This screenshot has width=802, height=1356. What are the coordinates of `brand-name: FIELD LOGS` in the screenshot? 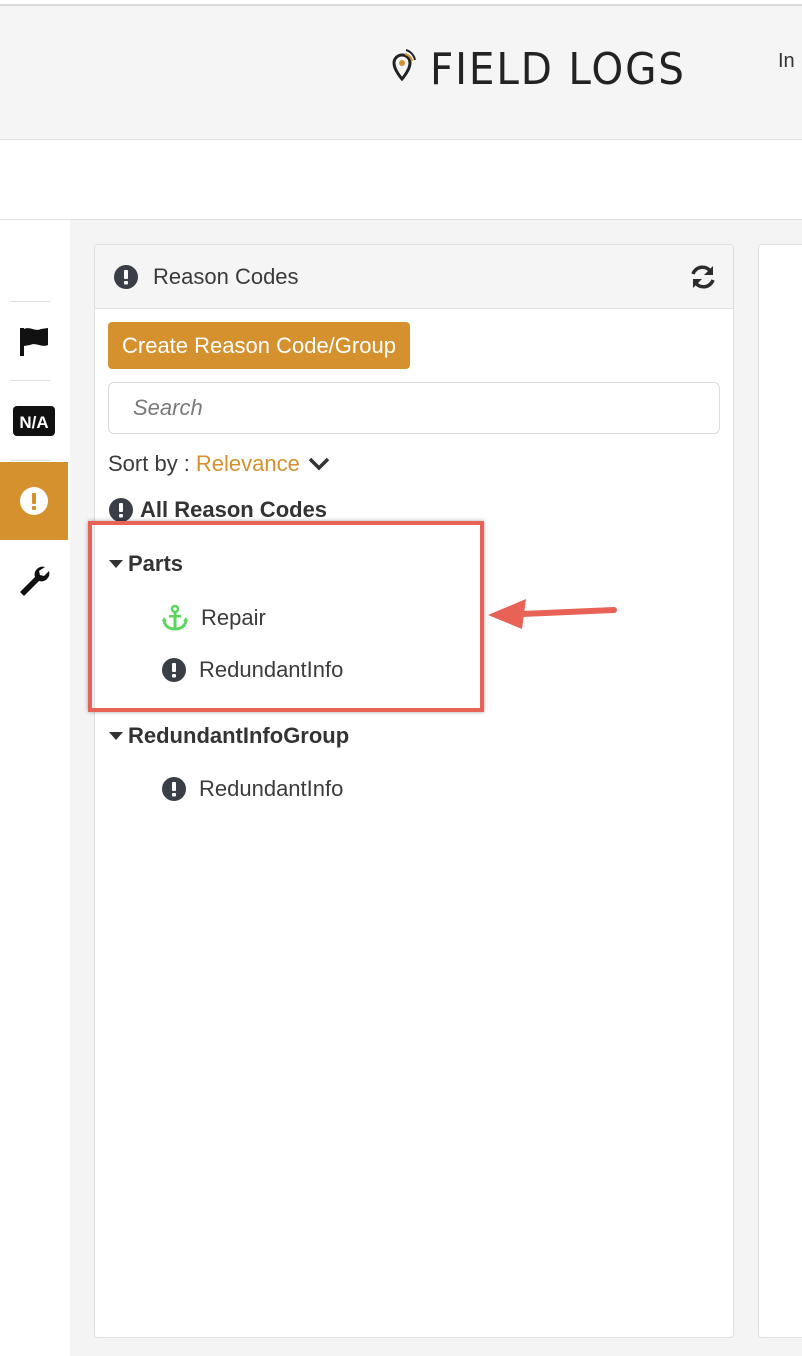 It's located at (558, 69).